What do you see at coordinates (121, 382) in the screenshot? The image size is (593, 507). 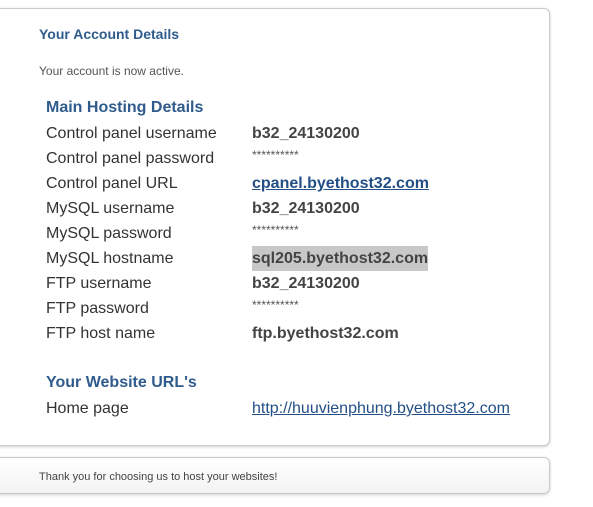 I see `website-url-heading: Your Website URL's` at bounding box center [121, 382].